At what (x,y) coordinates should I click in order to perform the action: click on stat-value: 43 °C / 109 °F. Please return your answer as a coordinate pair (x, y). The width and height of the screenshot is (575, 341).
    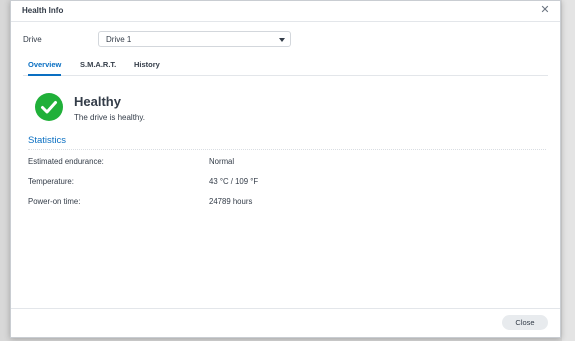
    Looking at the image, I should click on (234, 181).